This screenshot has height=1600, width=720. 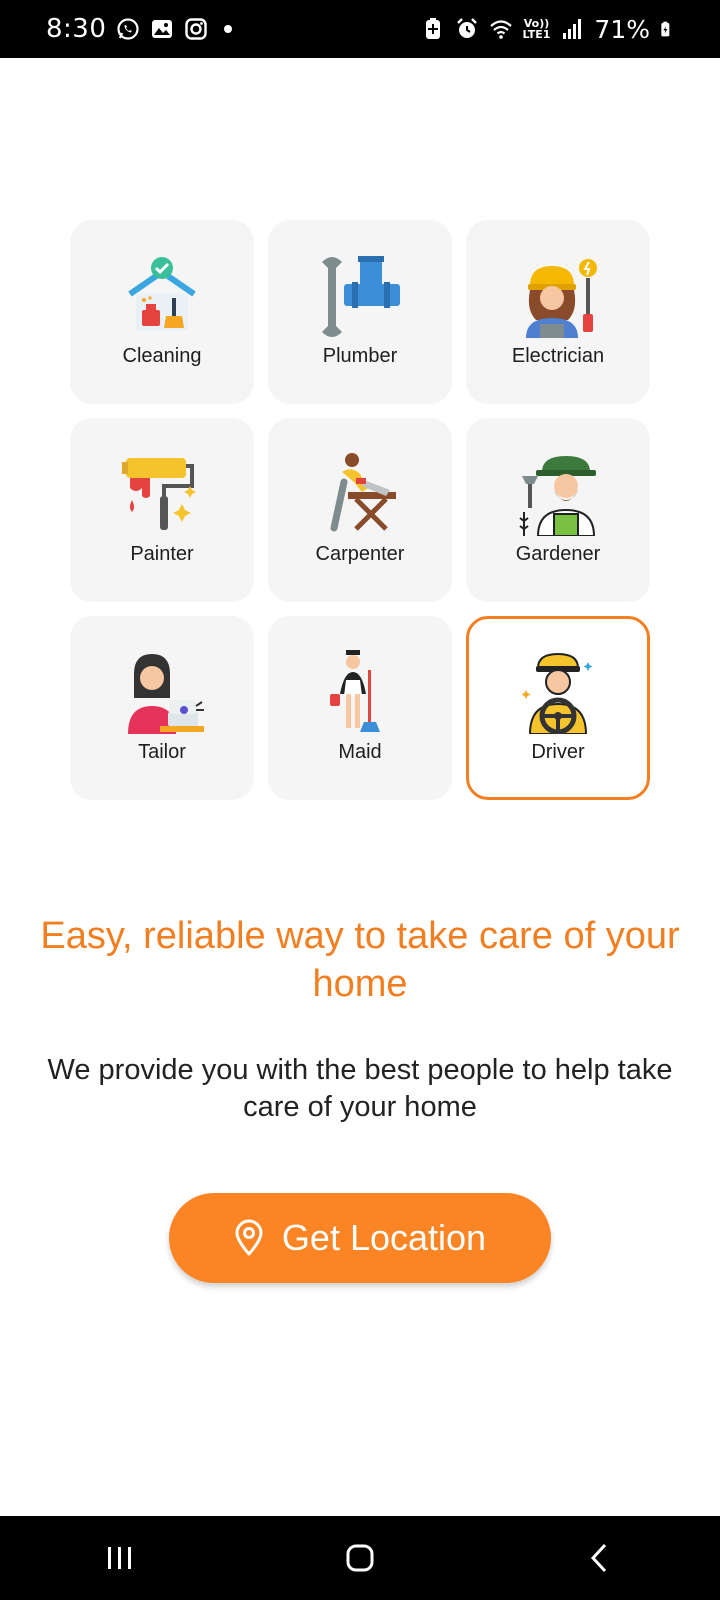 What do you see at coordinates (360, 356) in the screenshot?
I see `service-label: Plumber` at bounding box center [360, 356].